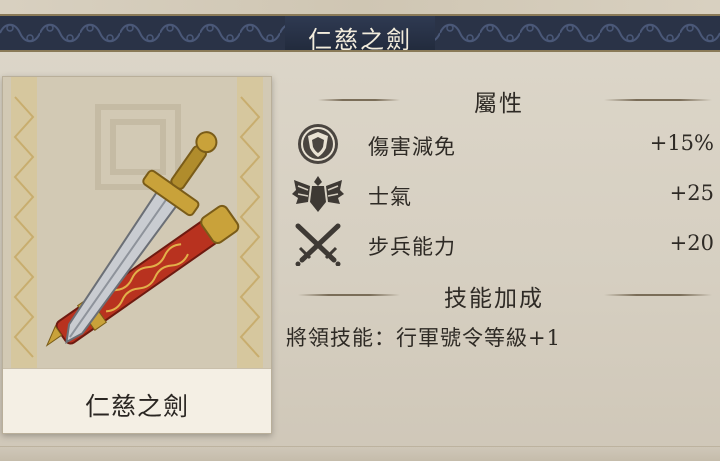  I want to click on attribute-row-damage-reduction: 傷害減免 +15%, so click(504, 144).